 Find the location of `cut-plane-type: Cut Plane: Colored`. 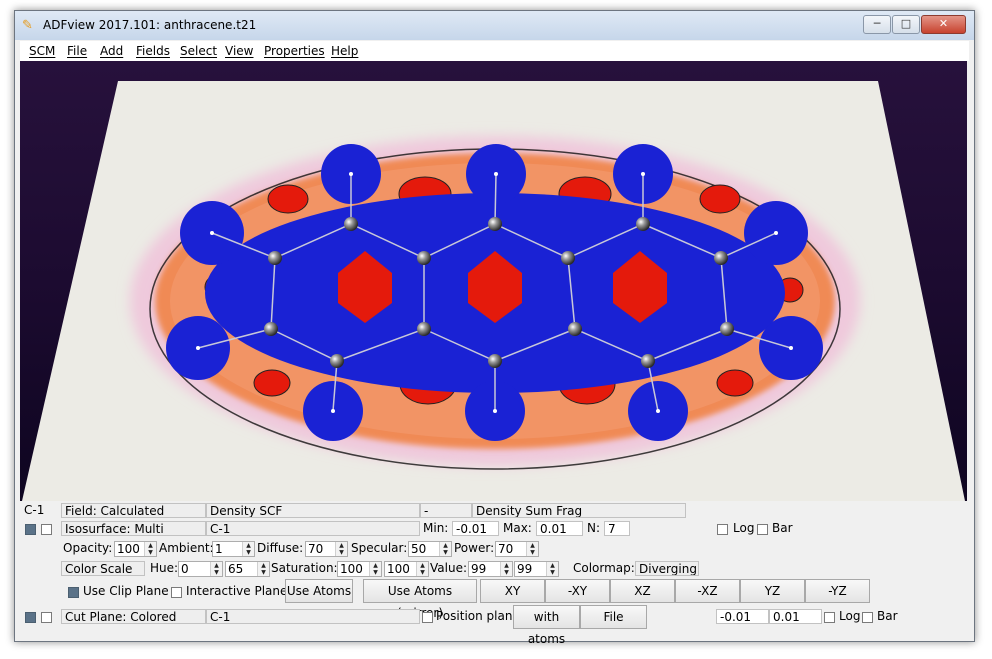

cut-plane-type: Cut Plane: Colored is located at coordinates (133, 616).